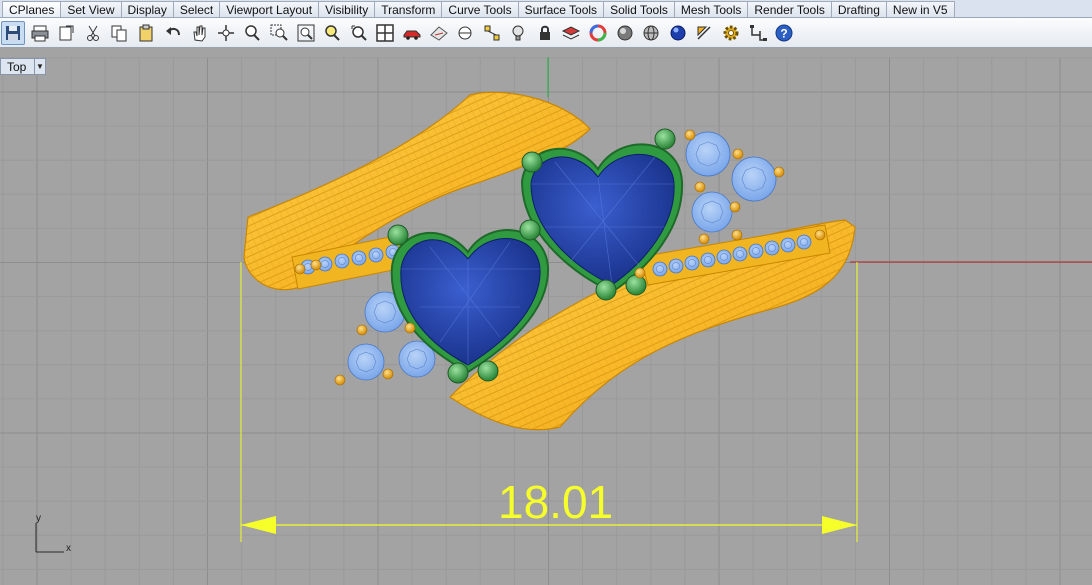 Image resolution: width=1092 pixels, height=585 pixels. Describe the element at coordinates (555, 502) in the screenshot. I see `dimension-value: 18.01` at that location.